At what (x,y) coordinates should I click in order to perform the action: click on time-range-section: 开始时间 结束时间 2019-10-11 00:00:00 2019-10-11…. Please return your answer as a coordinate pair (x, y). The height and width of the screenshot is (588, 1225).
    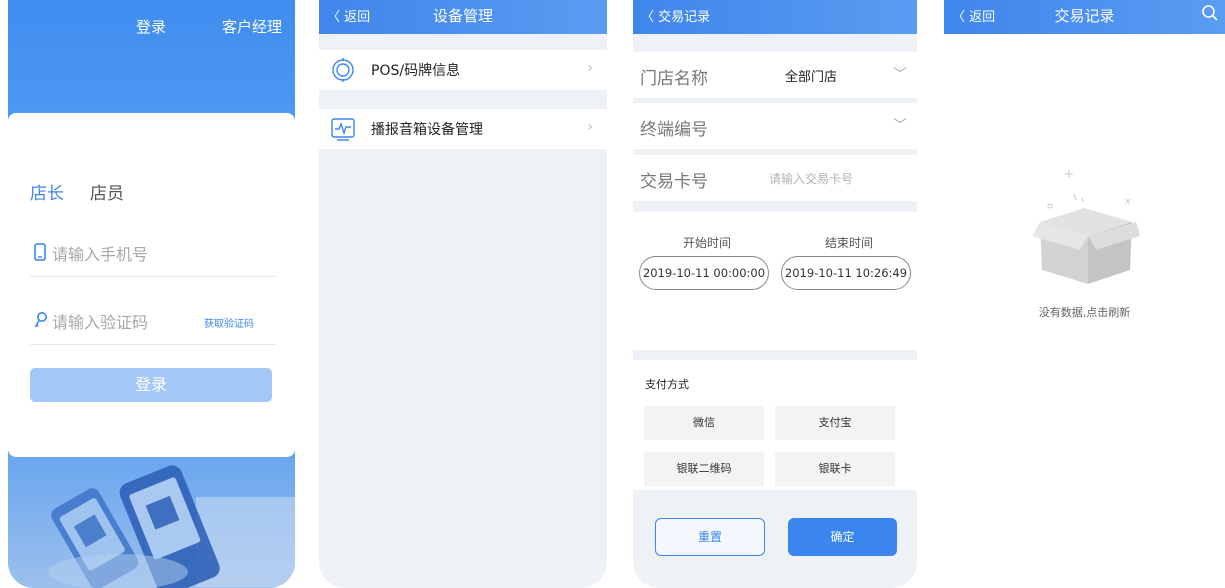
    Looking at the image, I should click on (775, 281).